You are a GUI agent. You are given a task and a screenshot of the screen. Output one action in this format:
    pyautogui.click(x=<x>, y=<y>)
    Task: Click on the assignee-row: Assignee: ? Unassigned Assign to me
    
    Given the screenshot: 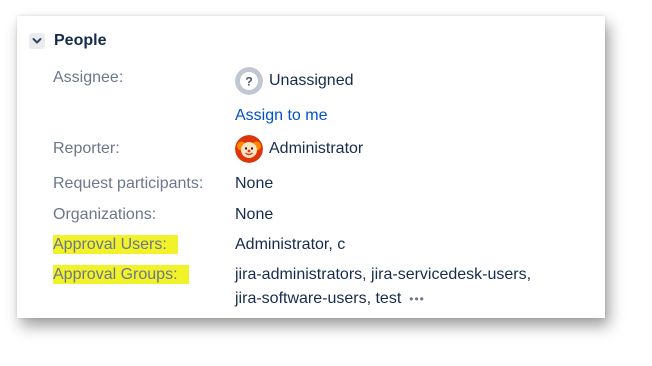 What is the action you would take?
    pyautogui.click(x=203, y=97)
    